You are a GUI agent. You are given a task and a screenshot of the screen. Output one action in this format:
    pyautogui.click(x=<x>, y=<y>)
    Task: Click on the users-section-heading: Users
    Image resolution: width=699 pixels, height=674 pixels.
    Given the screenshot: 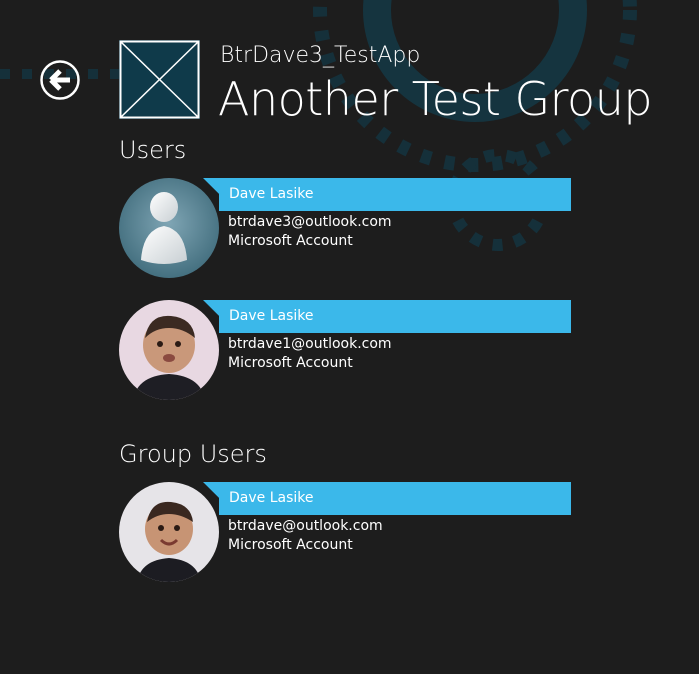 What is the action you would take?
    pyautogui.click(x=153, y=150)
    